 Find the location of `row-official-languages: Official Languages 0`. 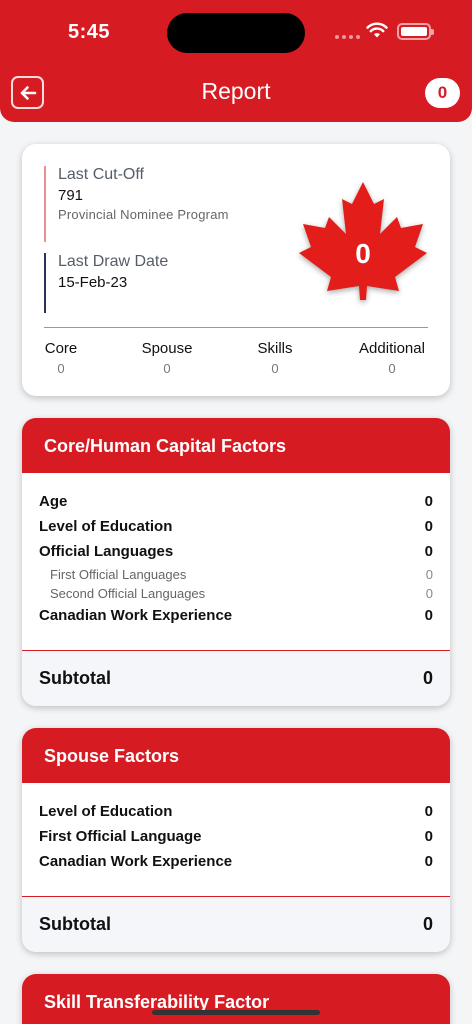

row-official-languages: Official Languages 0 is located at coordinates (236, 551).